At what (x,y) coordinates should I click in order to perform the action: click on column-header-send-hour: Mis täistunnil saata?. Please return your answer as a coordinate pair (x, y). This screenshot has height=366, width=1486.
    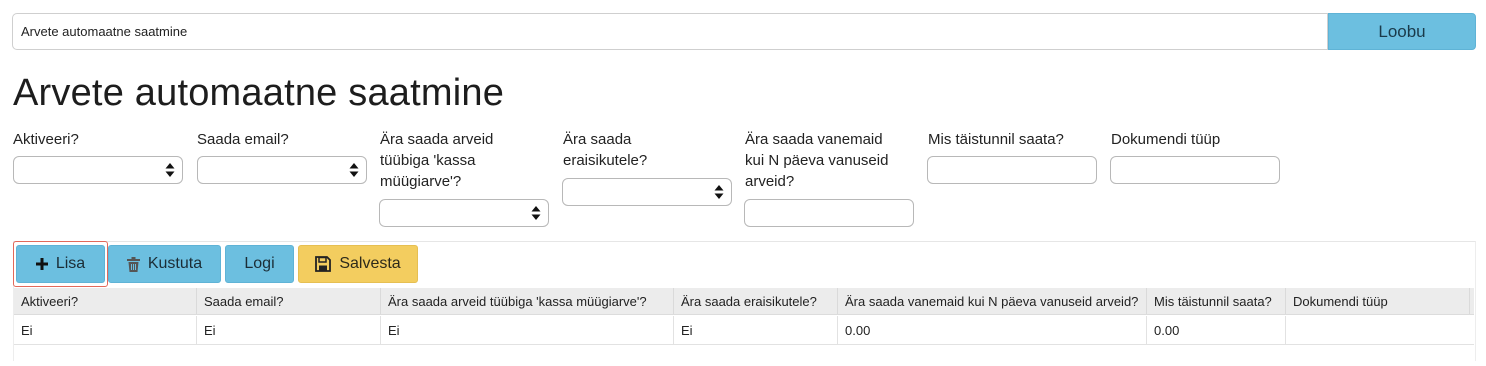
    Looking at the image, I should click on (1216, 301).